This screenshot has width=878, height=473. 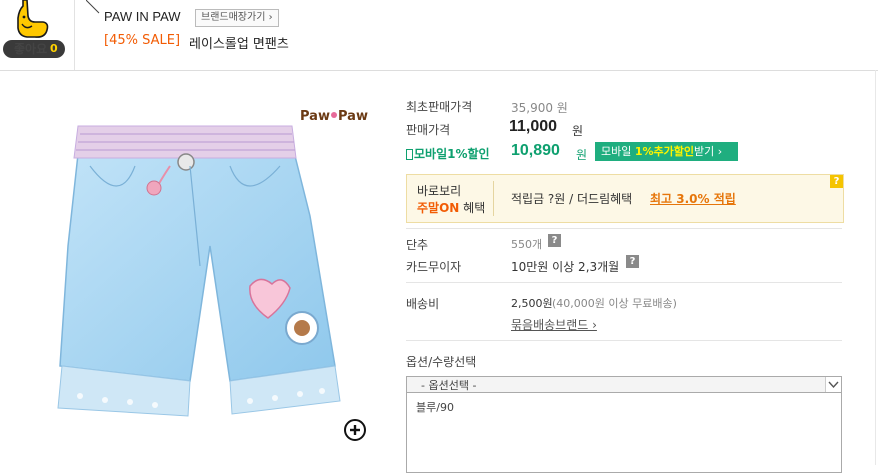 I want to click on original-price-value: 35,900 원, so click(x=539, y=108).